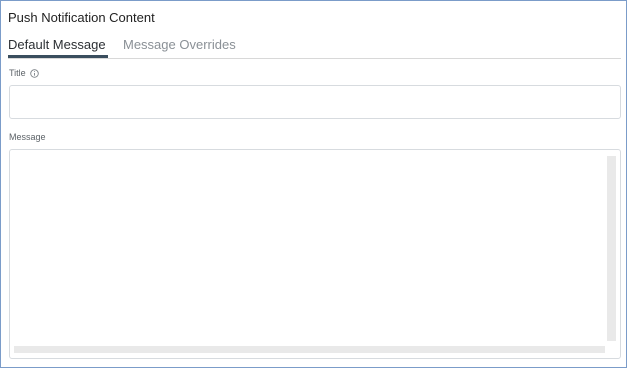 This screenshot has height=368, width=627. Describe the element at coordinates (314, 47) in the screenshot. I see `tab-bar: Default Message Message Overrides` at that location.